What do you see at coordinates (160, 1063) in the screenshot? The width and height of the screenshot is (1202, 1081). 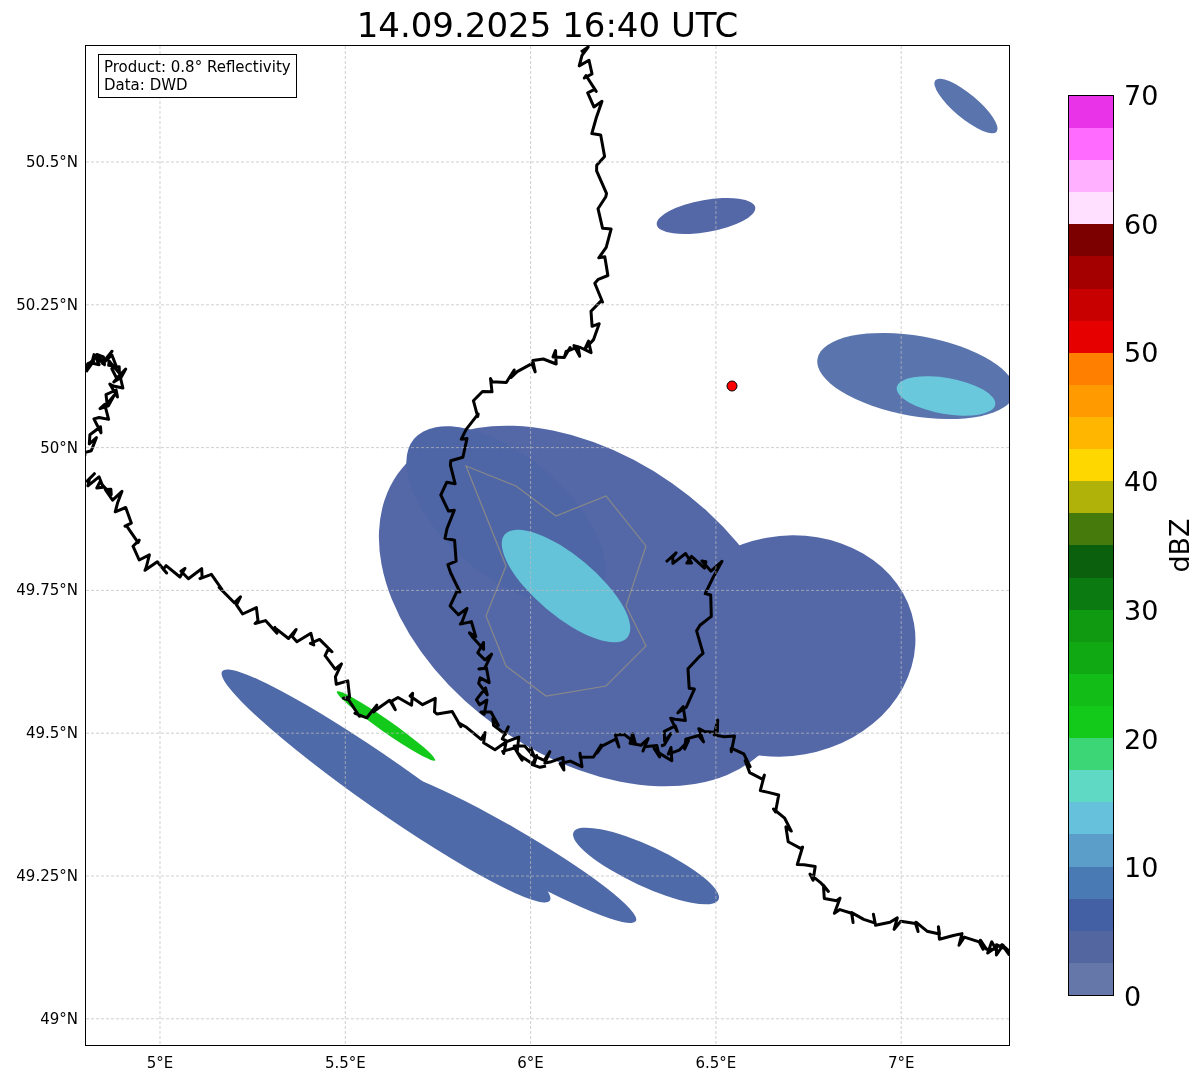 I see `longitude-label: 5°E` at bounding box center [160, 1063].